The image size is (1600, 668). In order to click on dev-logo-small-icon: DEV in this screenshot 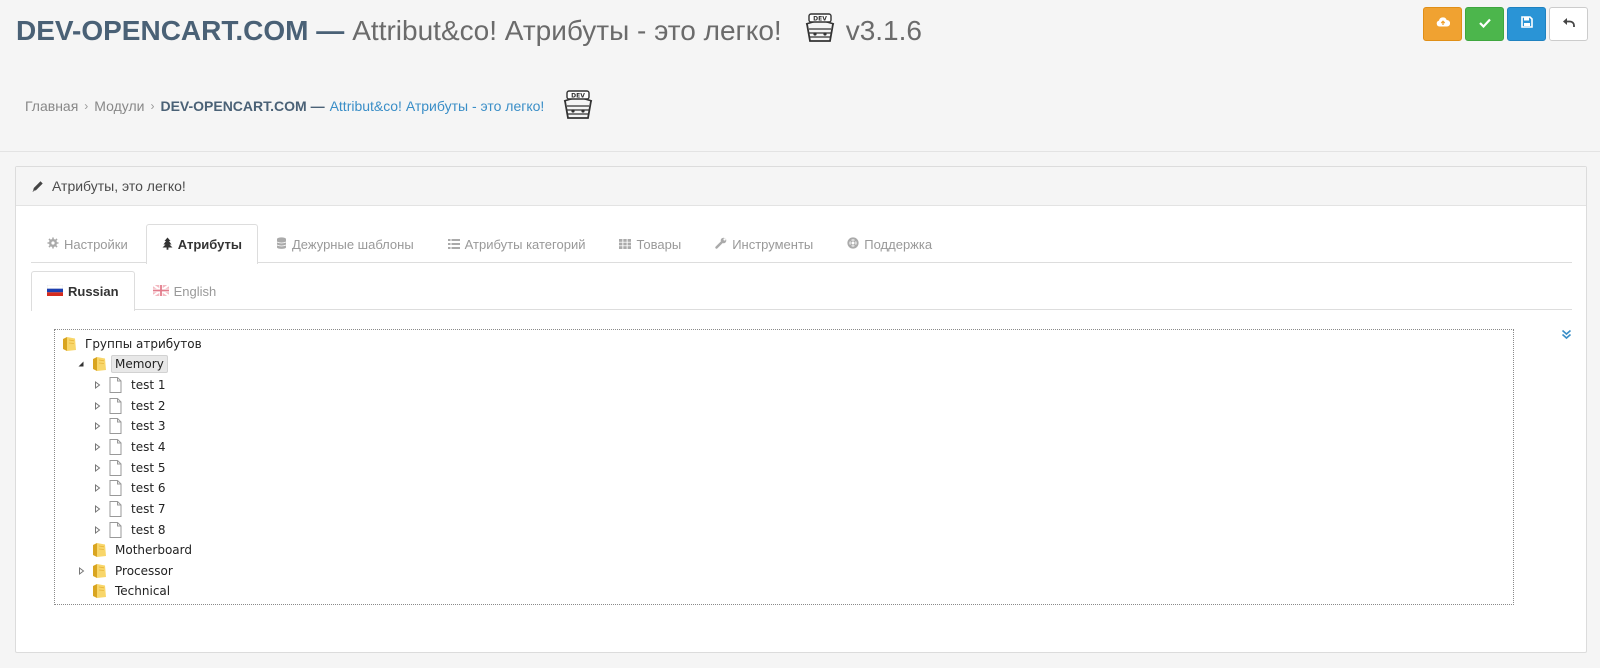, I will do `click(578, 106)`.